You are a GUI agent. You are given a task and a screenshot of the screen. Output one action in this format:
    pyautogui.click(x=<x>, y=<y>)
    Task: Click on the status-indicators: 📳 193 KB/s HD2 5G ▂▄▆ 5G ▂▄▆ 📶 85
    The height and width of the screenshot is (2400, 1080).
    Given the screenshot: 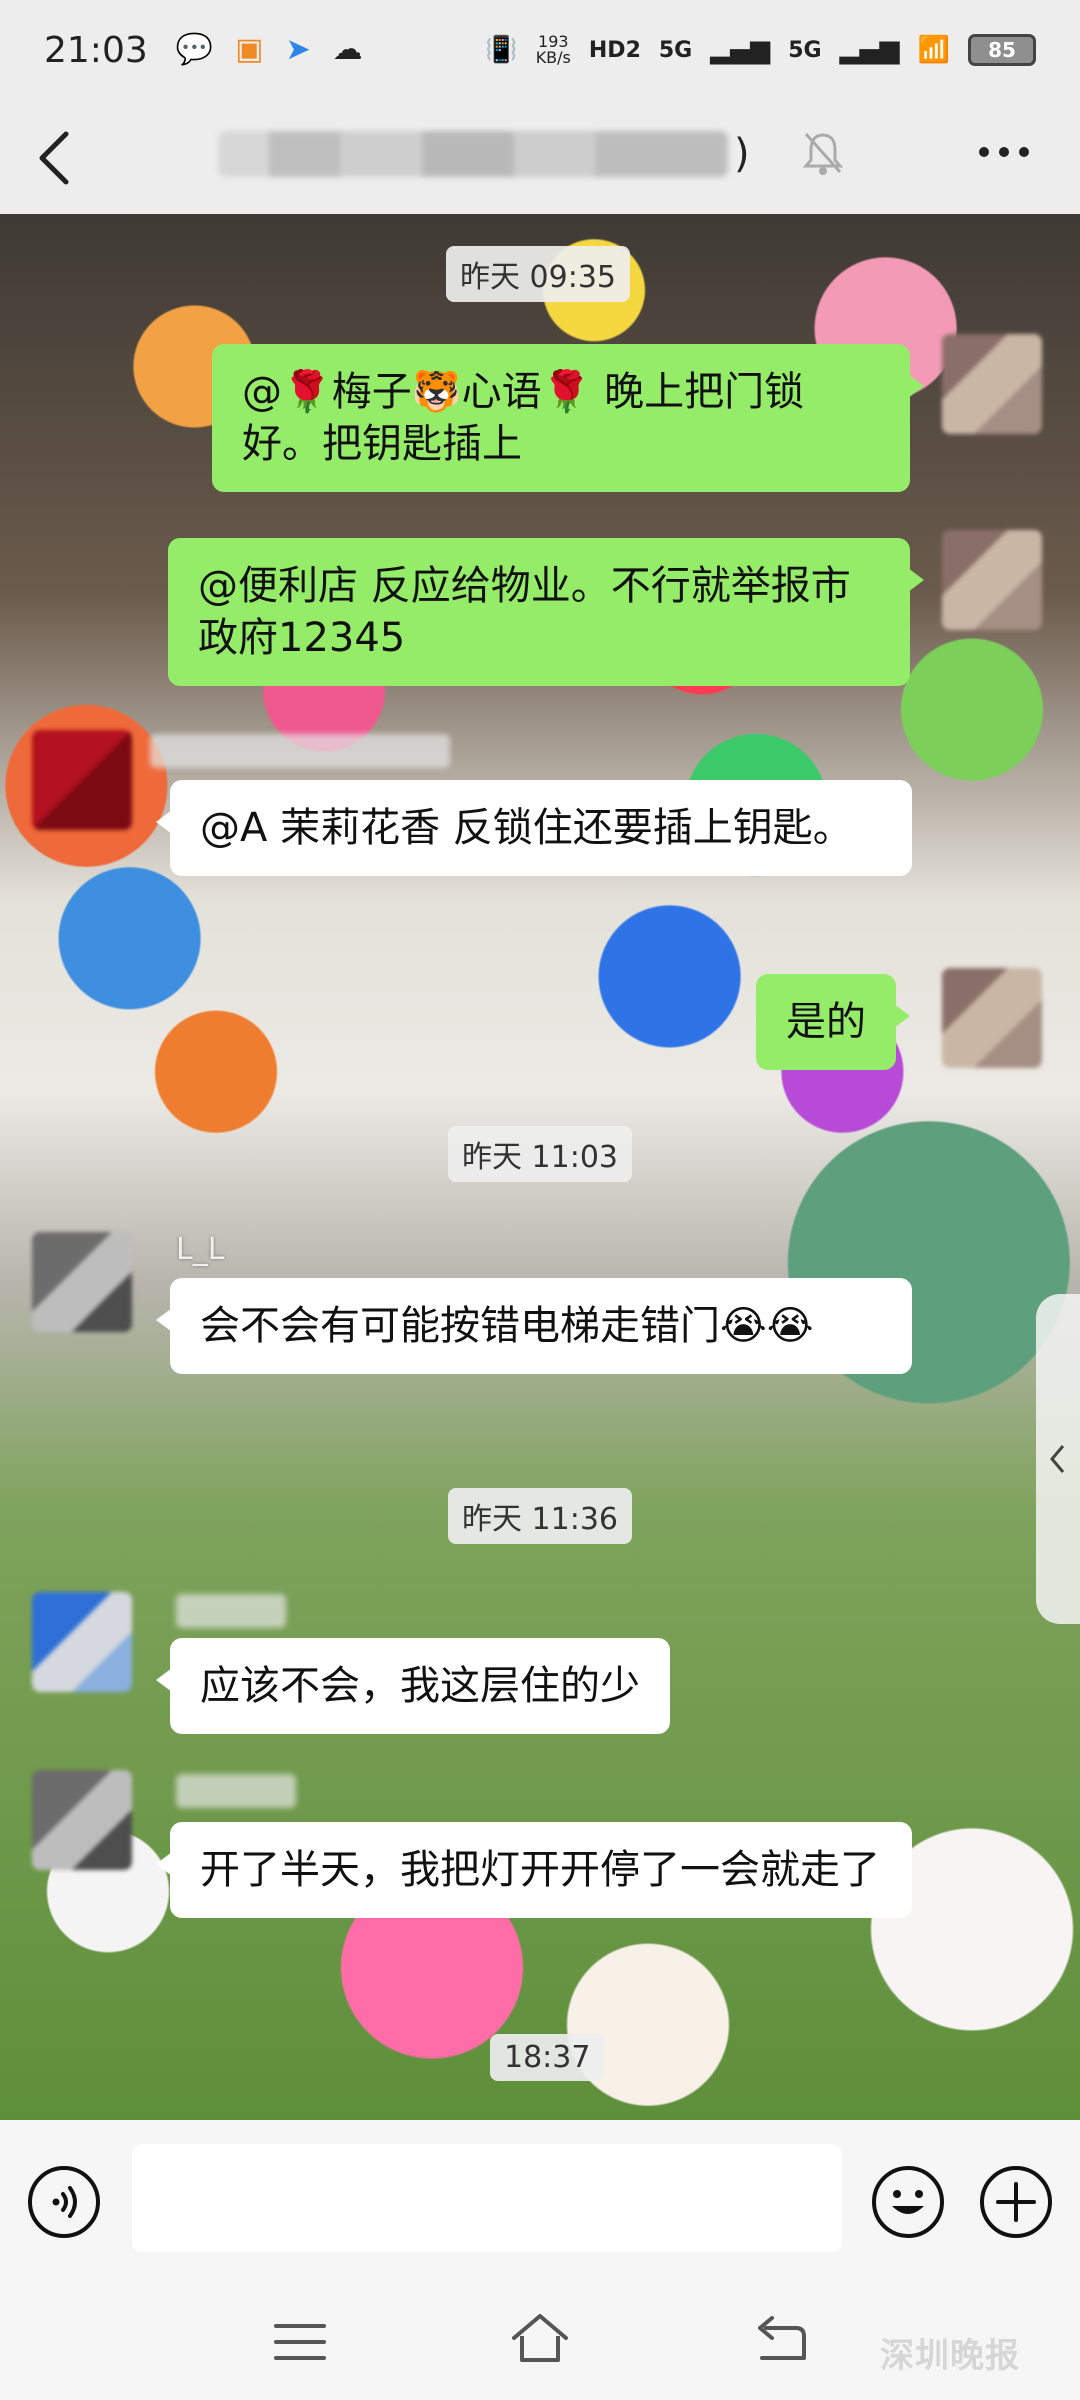 What is the action you would take?
    pyautogui.click(x=760, y=50)
    